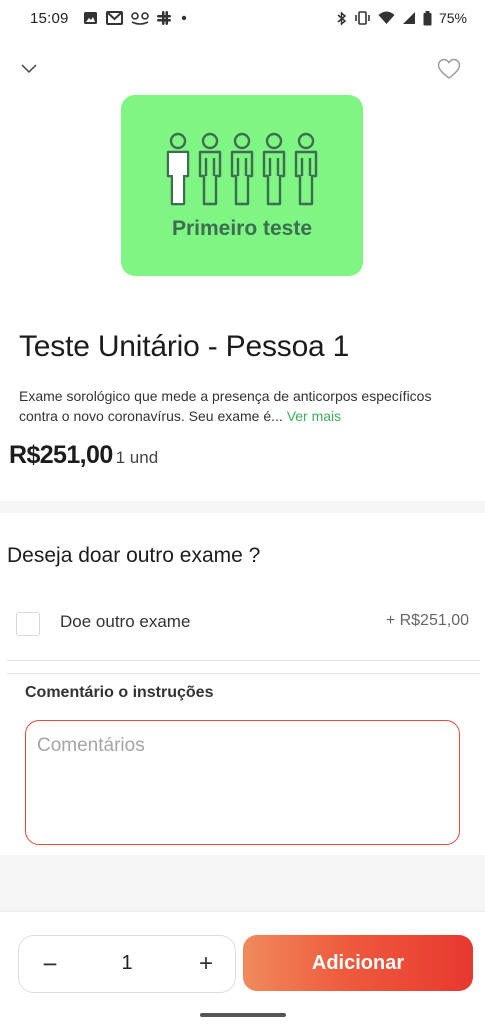 The image size is (485, 1024). What do you see at coordinates (243, 623) in the screenshot?
I see `donate-option: Doe outro exame + R$251,00` at bounding box center [243, 623].